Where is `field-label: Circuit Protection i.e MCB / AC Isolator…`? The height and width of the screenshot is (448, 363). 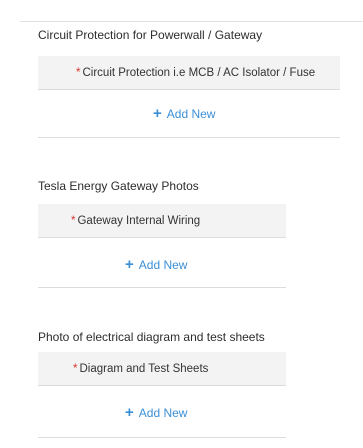 field-label: Circuit Protection i.e MCB / AC Isolator… is located at coordinates (199, 72).